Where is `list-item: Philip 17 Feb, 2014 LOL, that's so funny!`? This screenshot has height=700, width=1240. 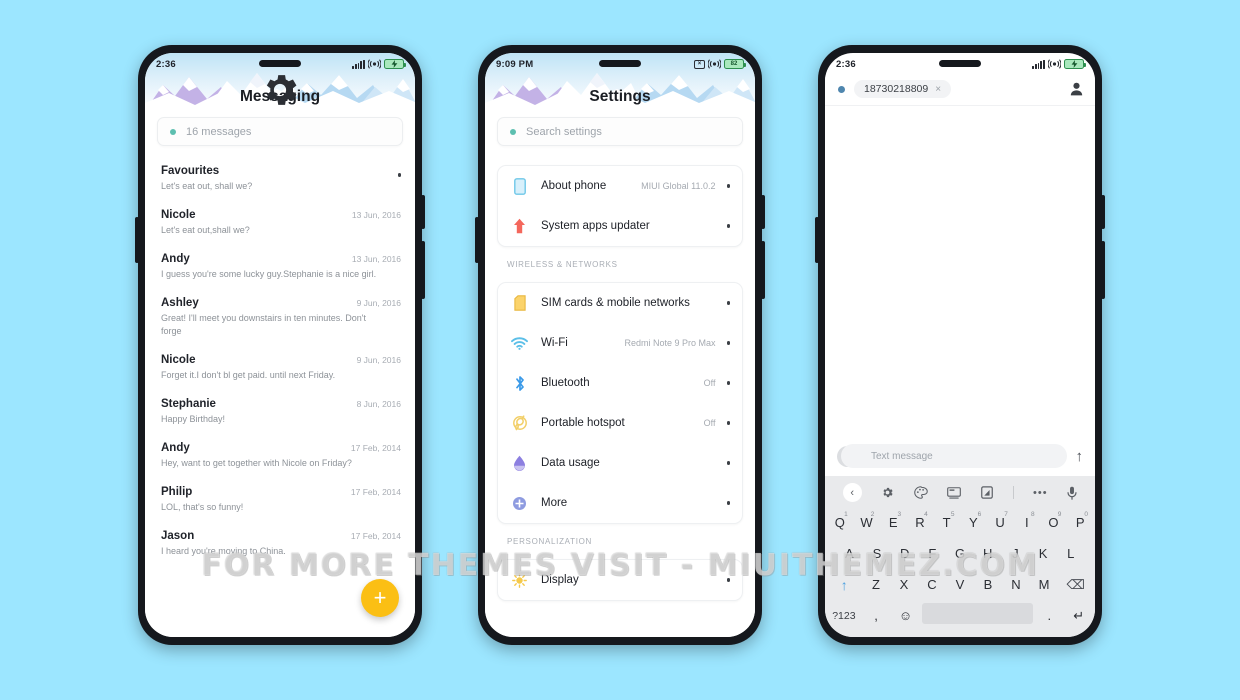
list-item: Philip 17 Feb, 2014 LOL, that's so funny! is located at coordinates (280, 499).